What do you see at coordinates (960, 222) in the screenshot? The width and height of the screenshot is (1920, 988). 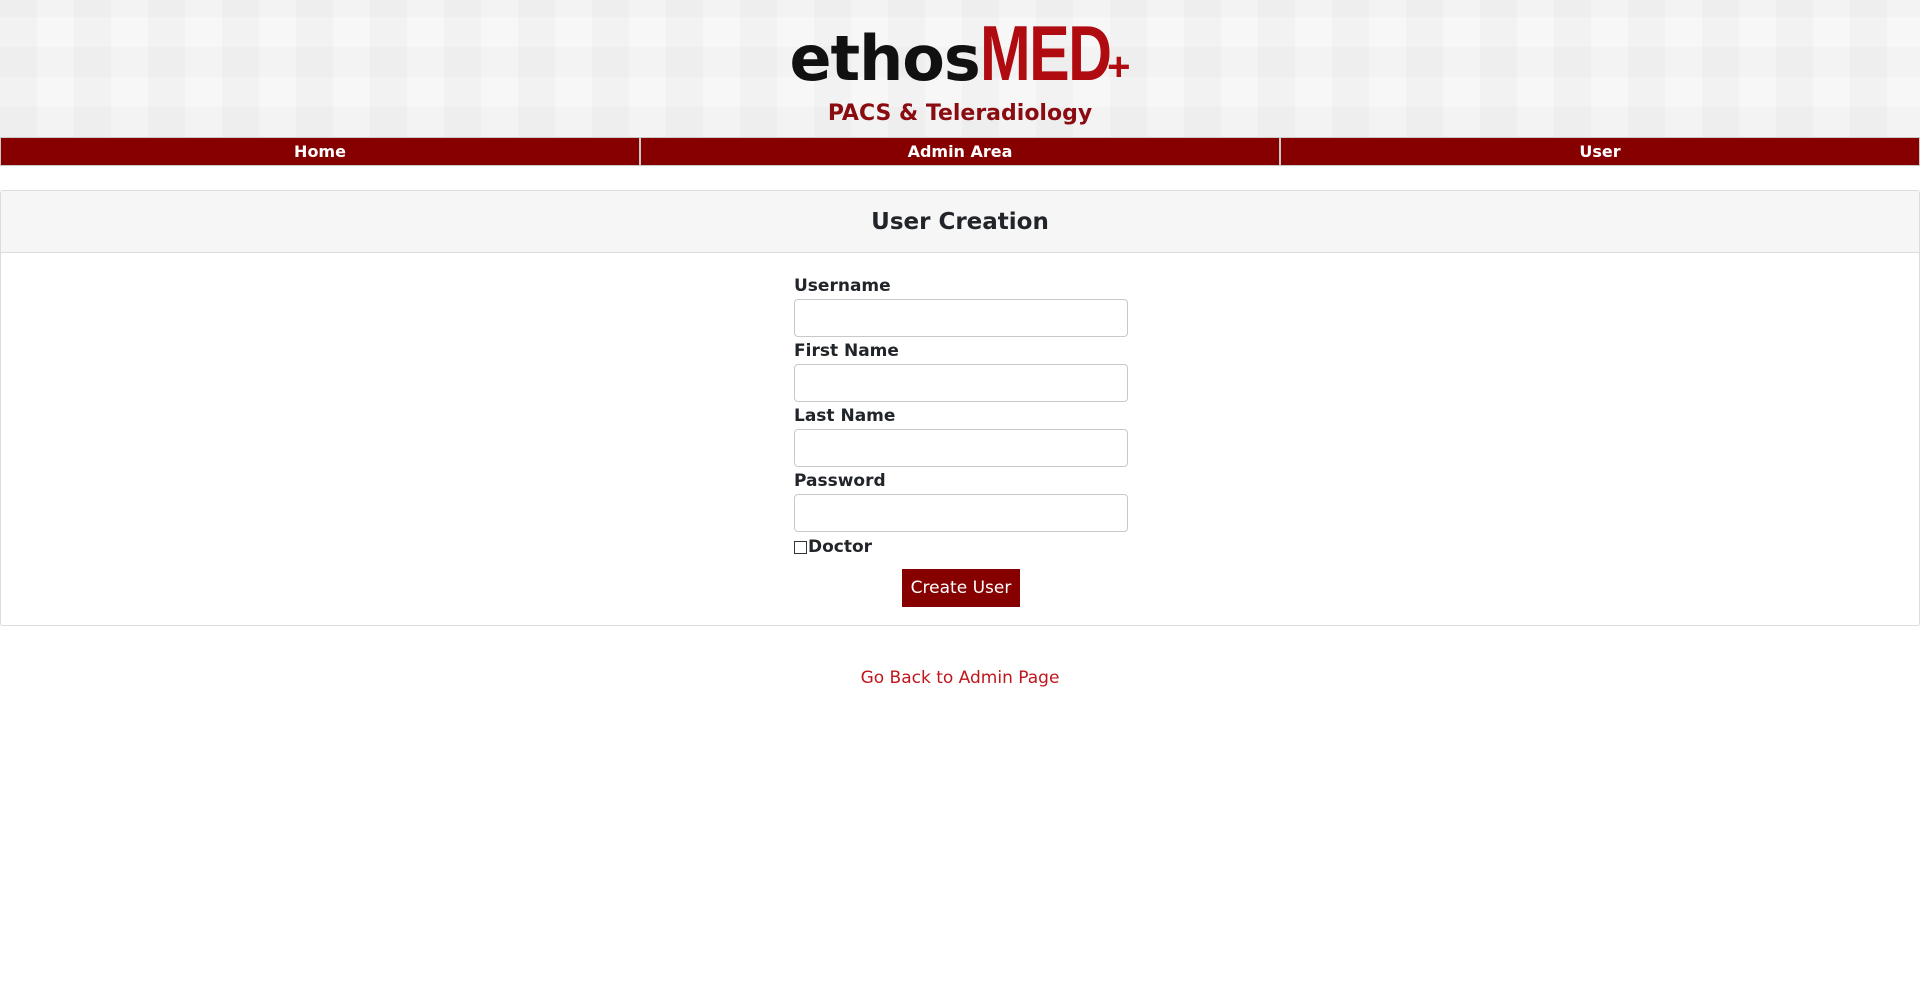 I see `card-title: User Creation` at bounding box center [960, 222].